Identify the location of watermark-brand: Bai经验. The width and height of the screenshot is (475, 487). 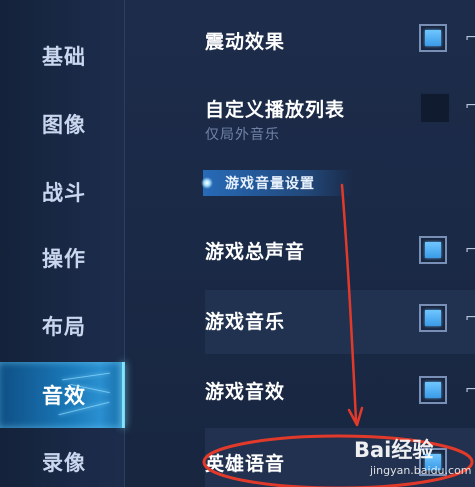
(394, 450).